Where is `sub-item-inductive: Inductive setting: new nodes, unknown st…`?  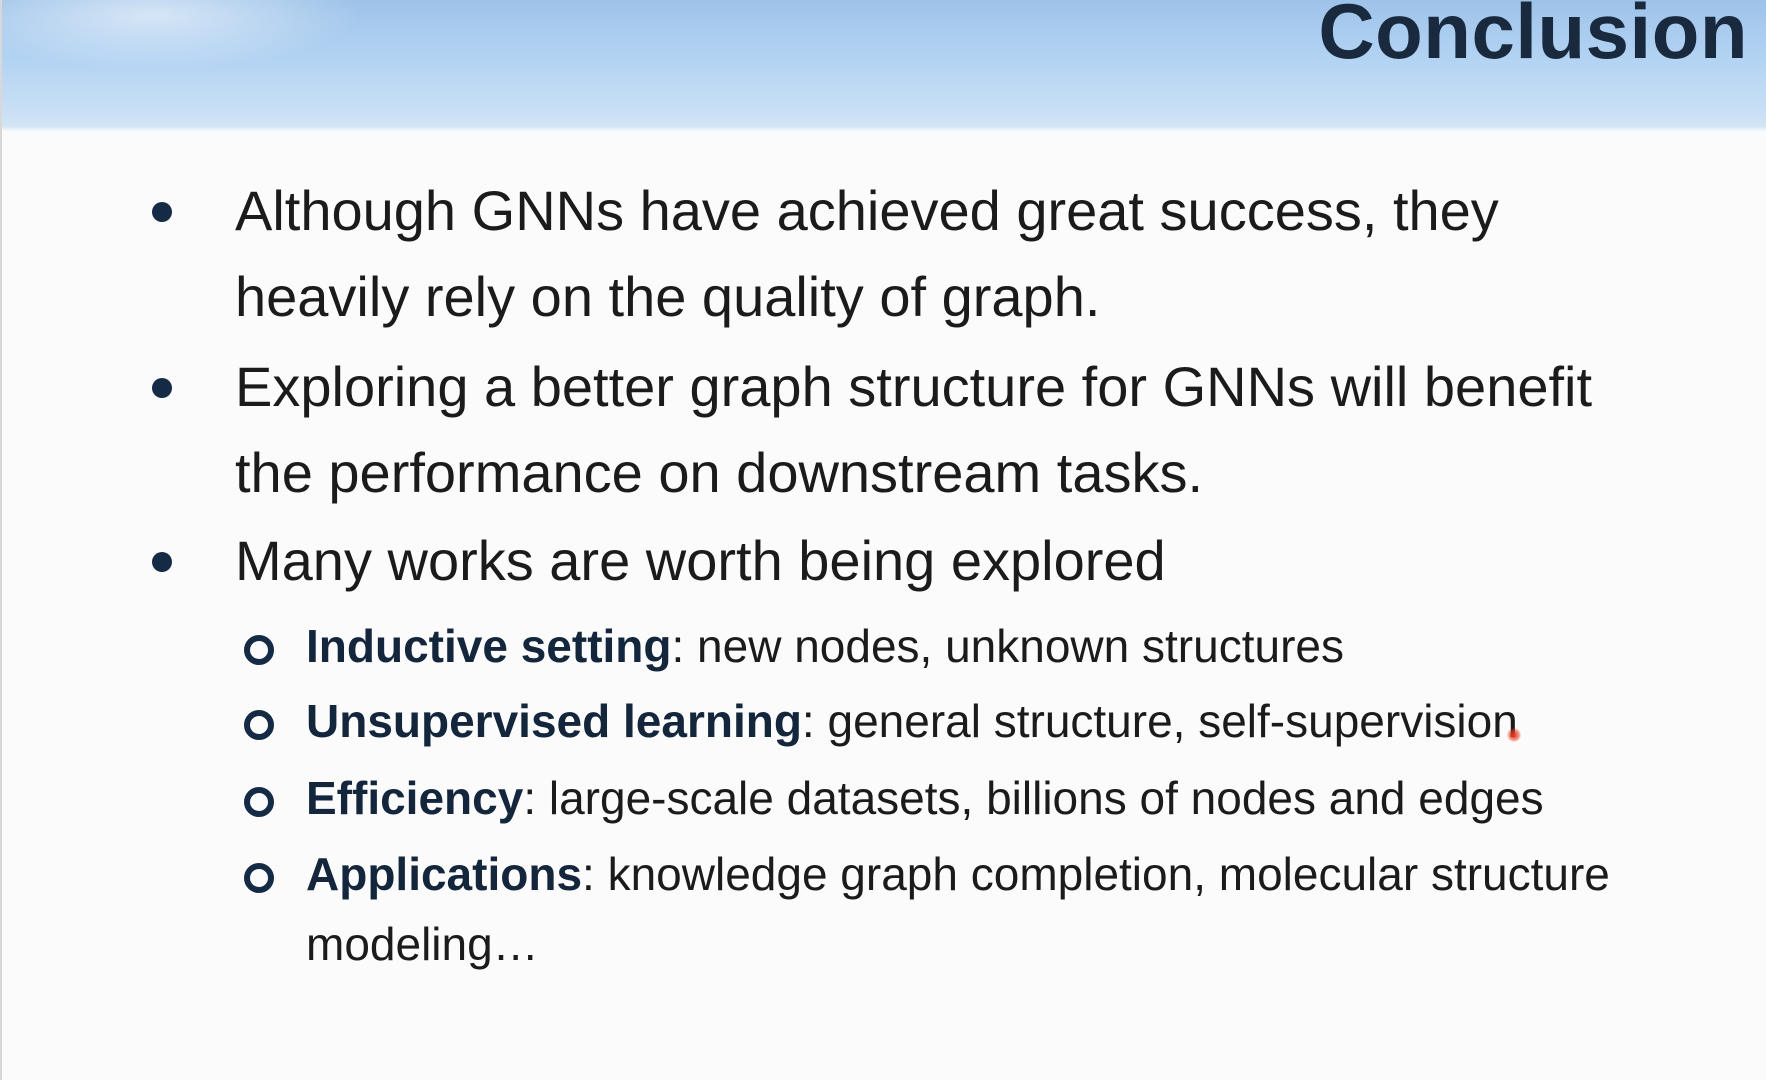 sub-item-inductive: Inductive setting: new nodes, unknown st… is located at coordinates (825, 646).